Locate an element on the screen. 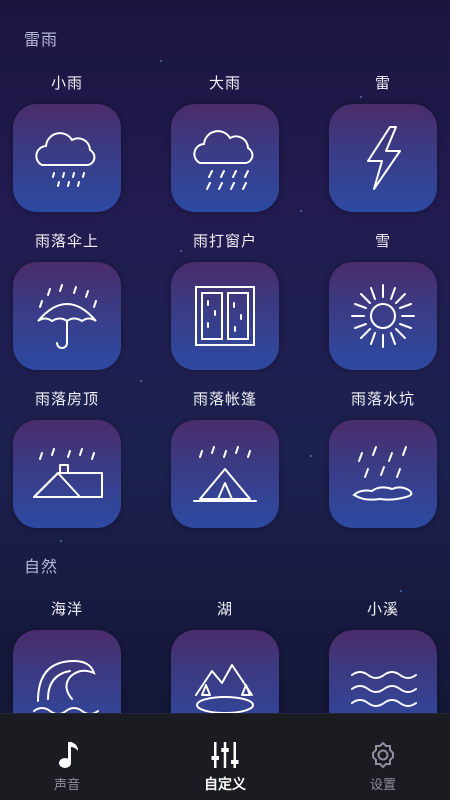 The height and width of the screenshot is (800, 450). snowflake-icon is located at coordinates (383, 316).